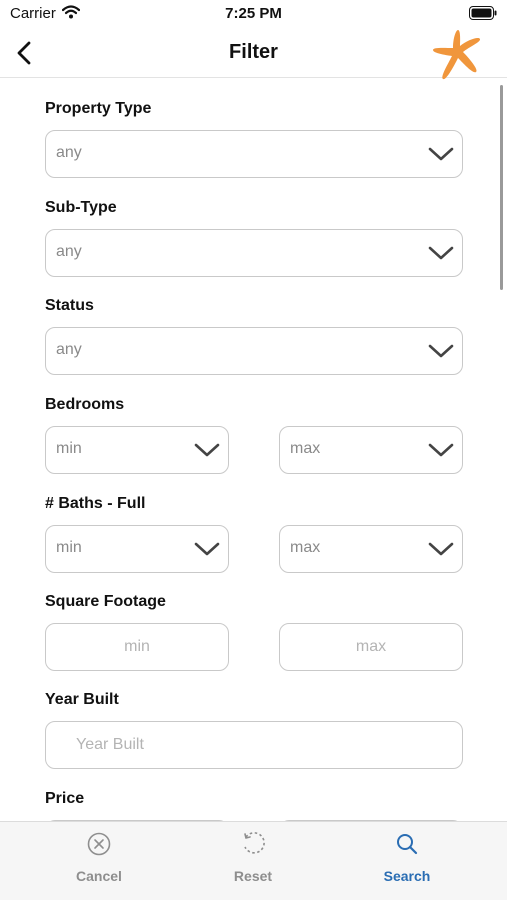 The image size is (507, 900). Describe the element at coordinates (99, 844) in the screenshot. I see `x-circle-icon` at that location.